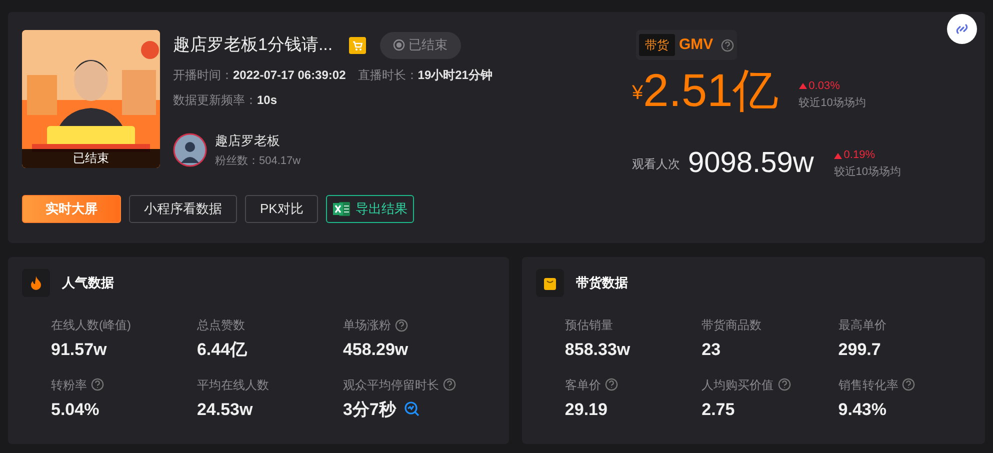  I want to click on metric-value: 2.75, so click(718, 409).